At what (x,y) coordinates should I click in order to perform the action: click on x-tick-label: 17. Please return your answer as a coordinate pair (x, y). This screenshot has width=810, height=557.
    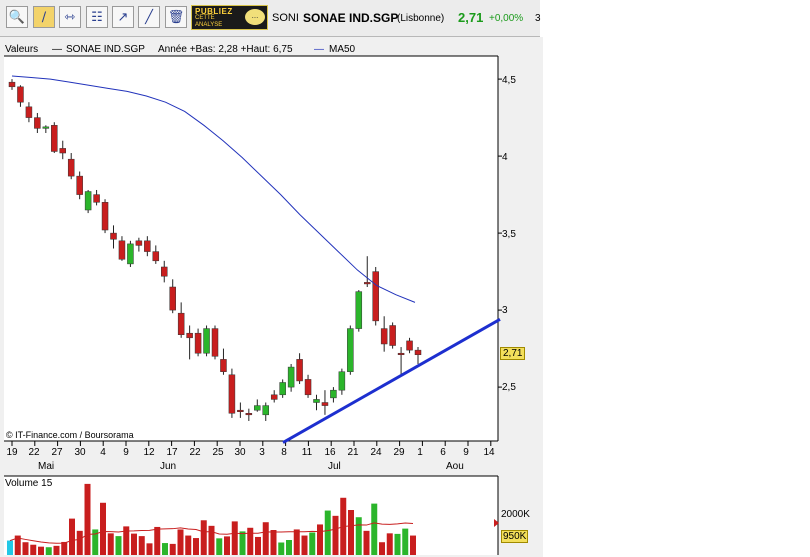
    Looking at the image, I should click on (172, 452).